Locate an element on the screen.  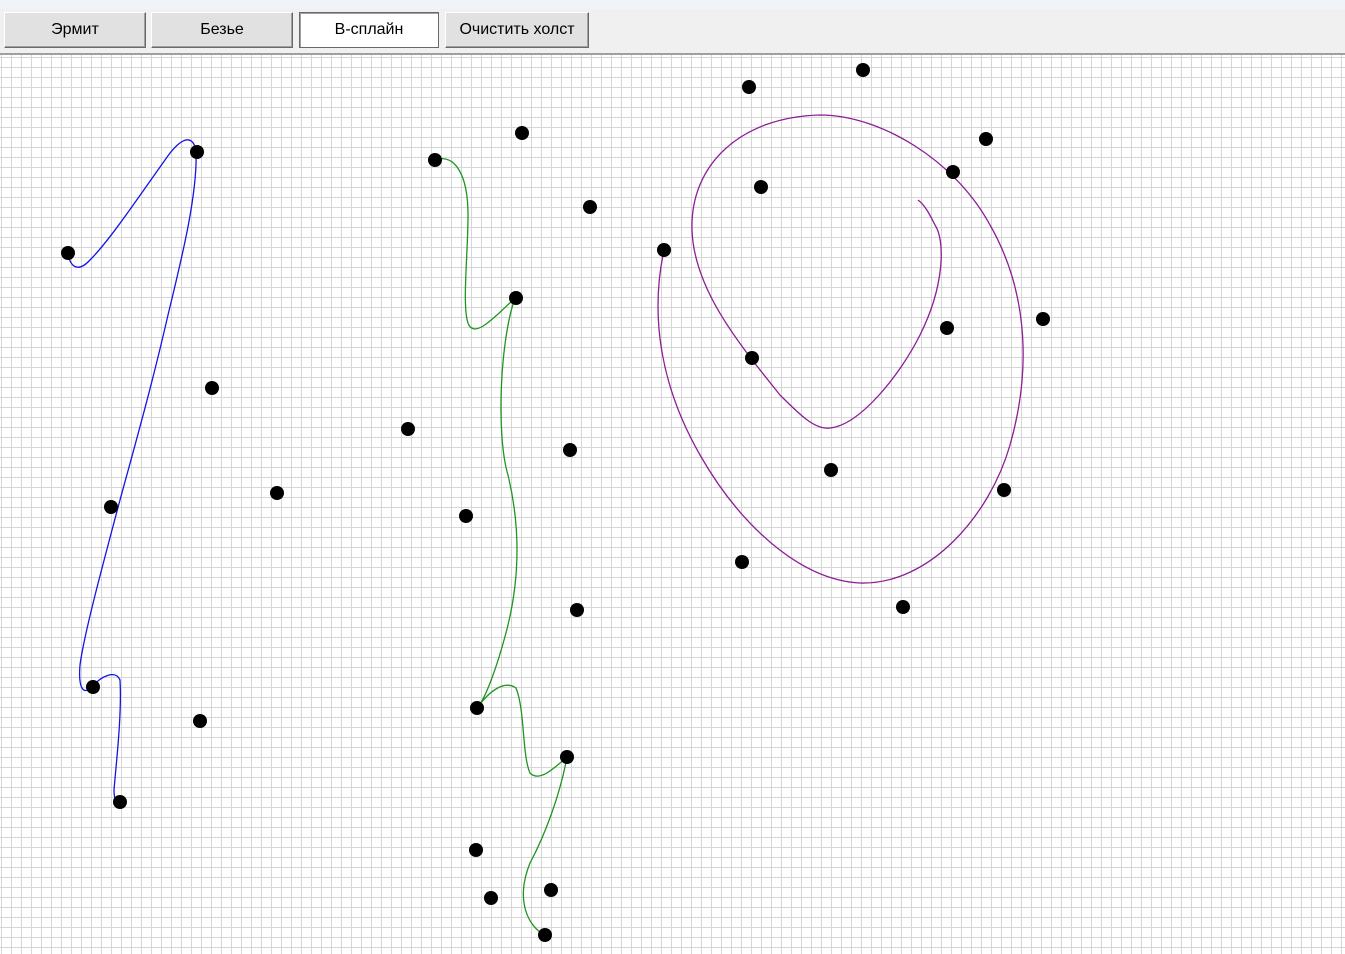
bezier-curve-group is located at coordinates (499, 534).